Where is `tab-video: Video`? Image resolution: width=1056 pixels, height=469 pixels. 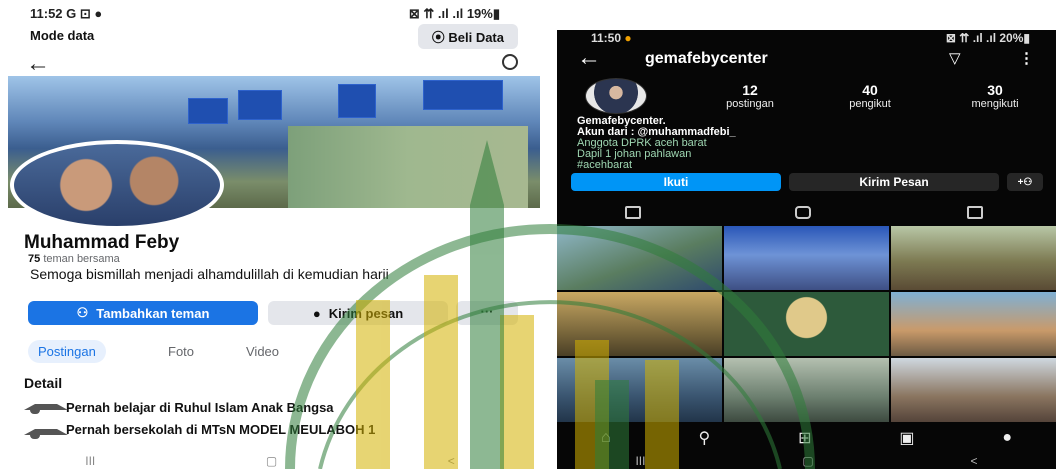 tab-video: Video is located at coordinates (262, 351).